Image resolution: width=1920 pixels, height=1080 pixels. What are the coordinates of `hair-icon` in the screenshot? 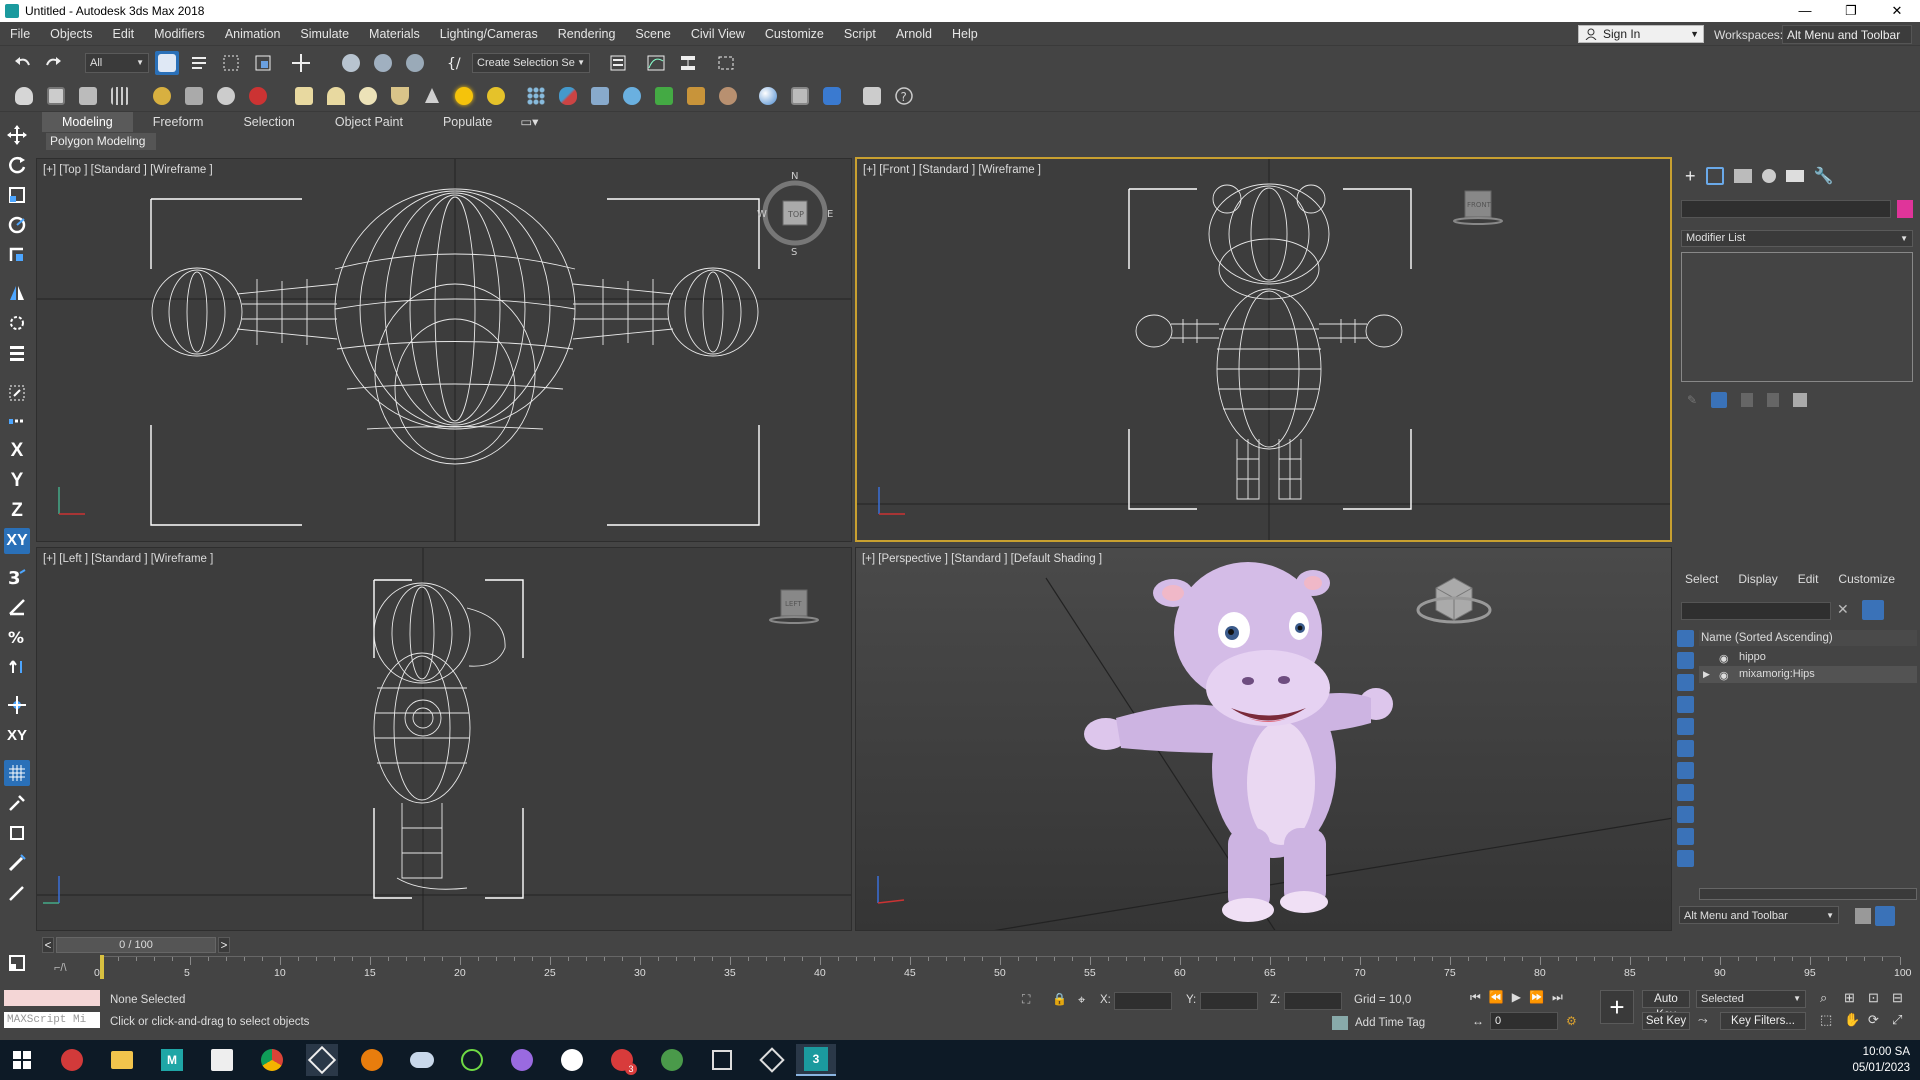 It's located at (696, 96).